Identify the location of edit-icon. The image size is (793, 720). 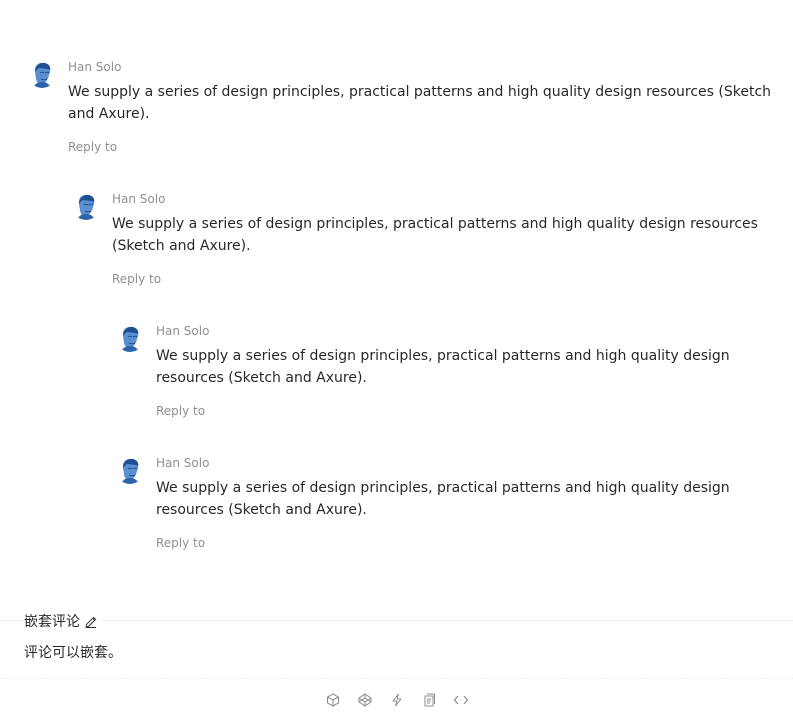
(91, 622).